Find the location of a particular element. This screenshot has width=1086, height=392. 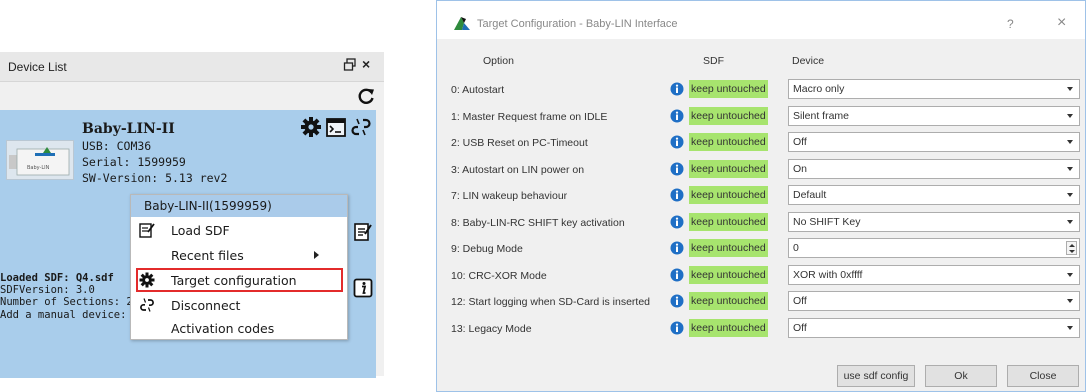

config-row: 13: Legacy Mode keep untouched Off is located at coordinates (761, 328).